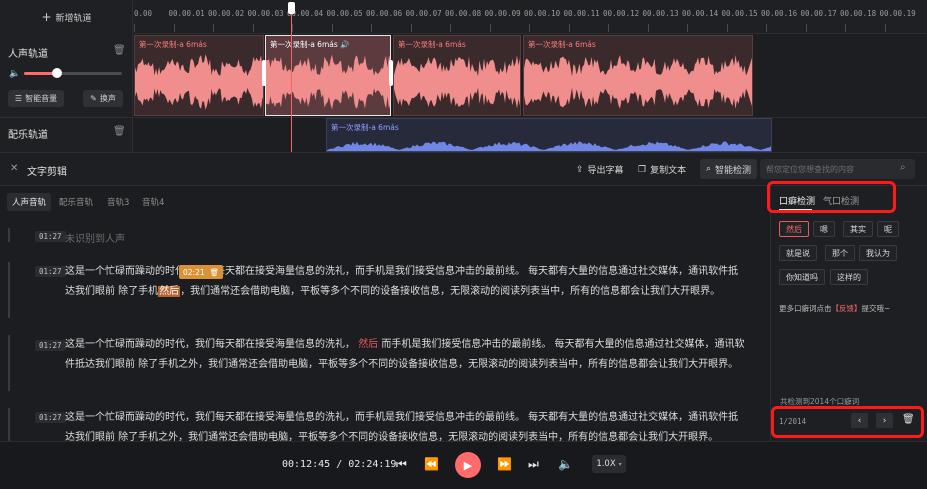  I want to click on export-subtitles-label: 导出字幕, so click(605, 171).